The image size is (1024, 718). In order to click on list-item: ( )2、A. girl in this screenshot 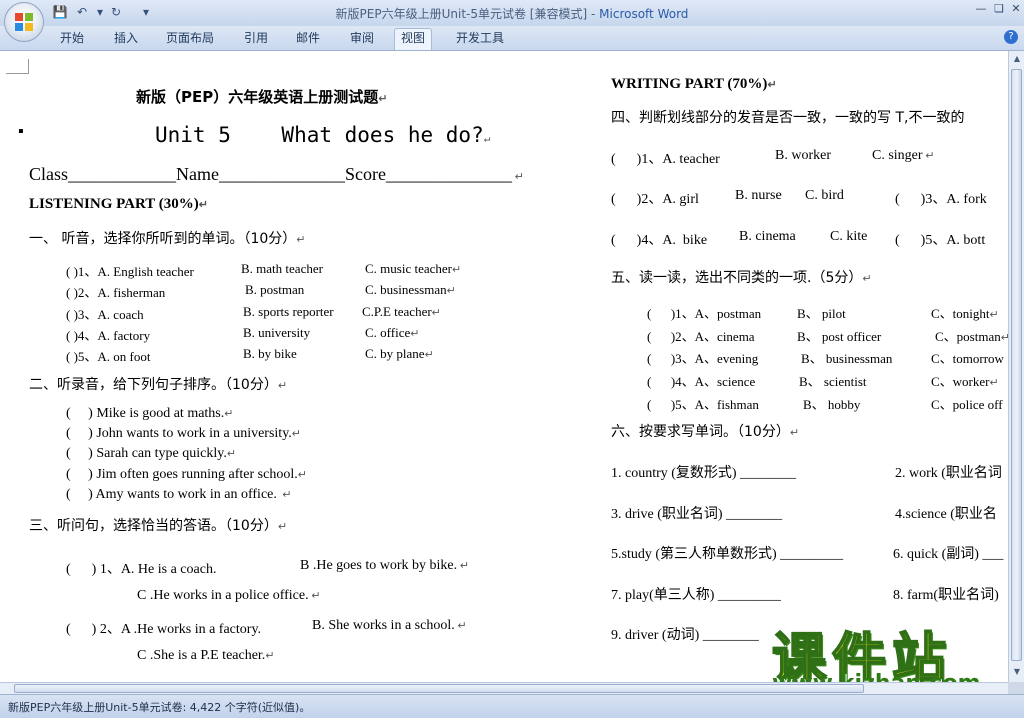, I will do `click(655, 199)`.